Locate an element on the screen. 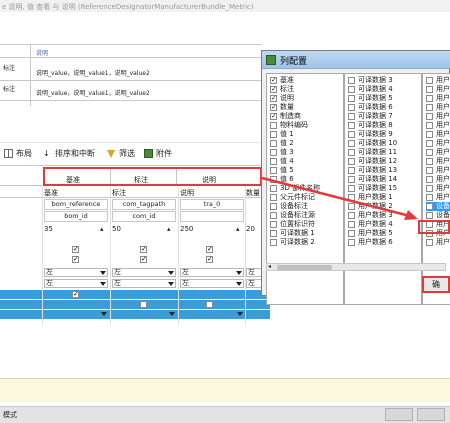  field-list-item: 值 1 is located at coordinates (282, 134).